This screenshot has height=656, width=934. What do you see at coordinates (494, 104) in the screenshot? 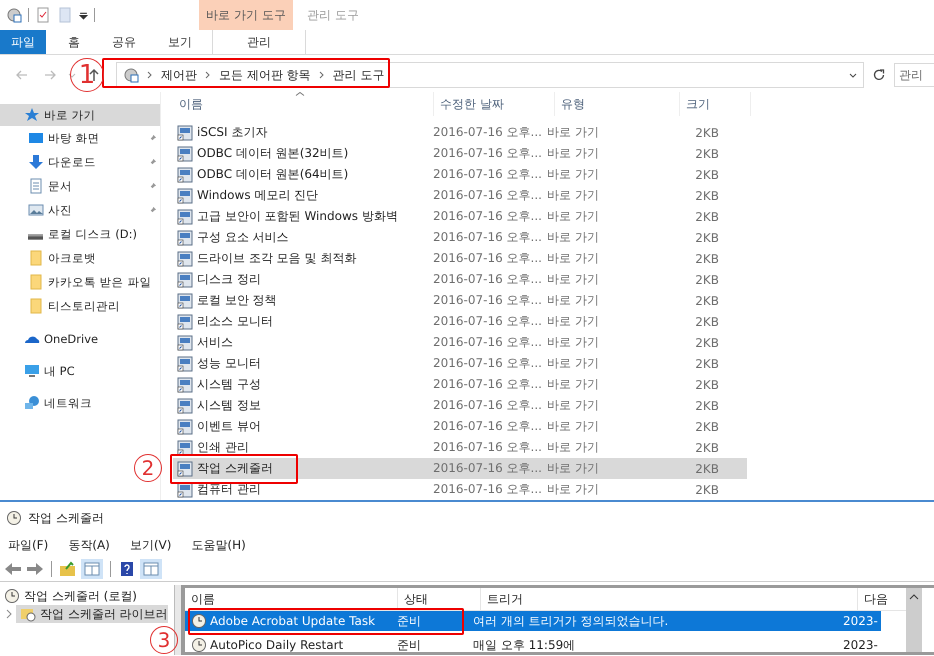
I see `column-header: 수정한 날짜` at bounding box center [494, 104].